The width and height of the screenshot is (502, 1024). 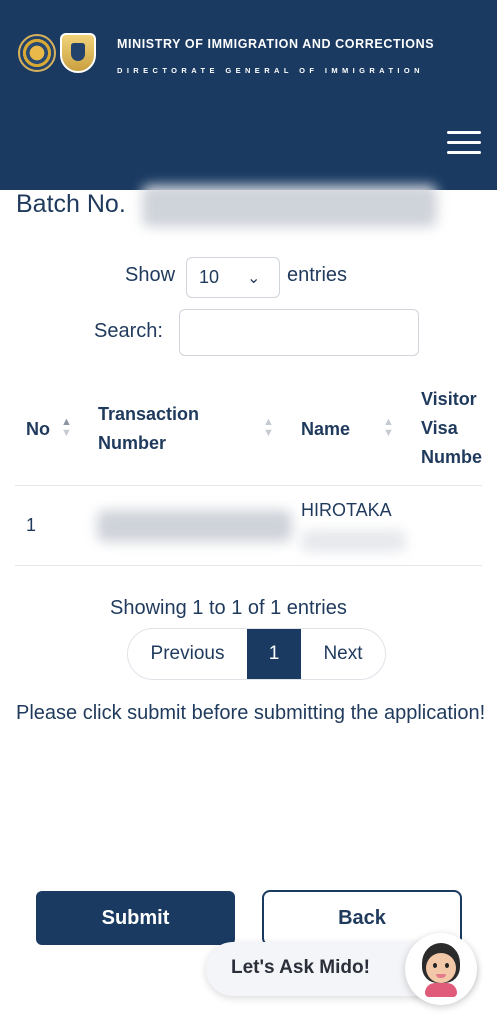 I want to click on assistant-avatar-icon, so click(x=441, y=969).